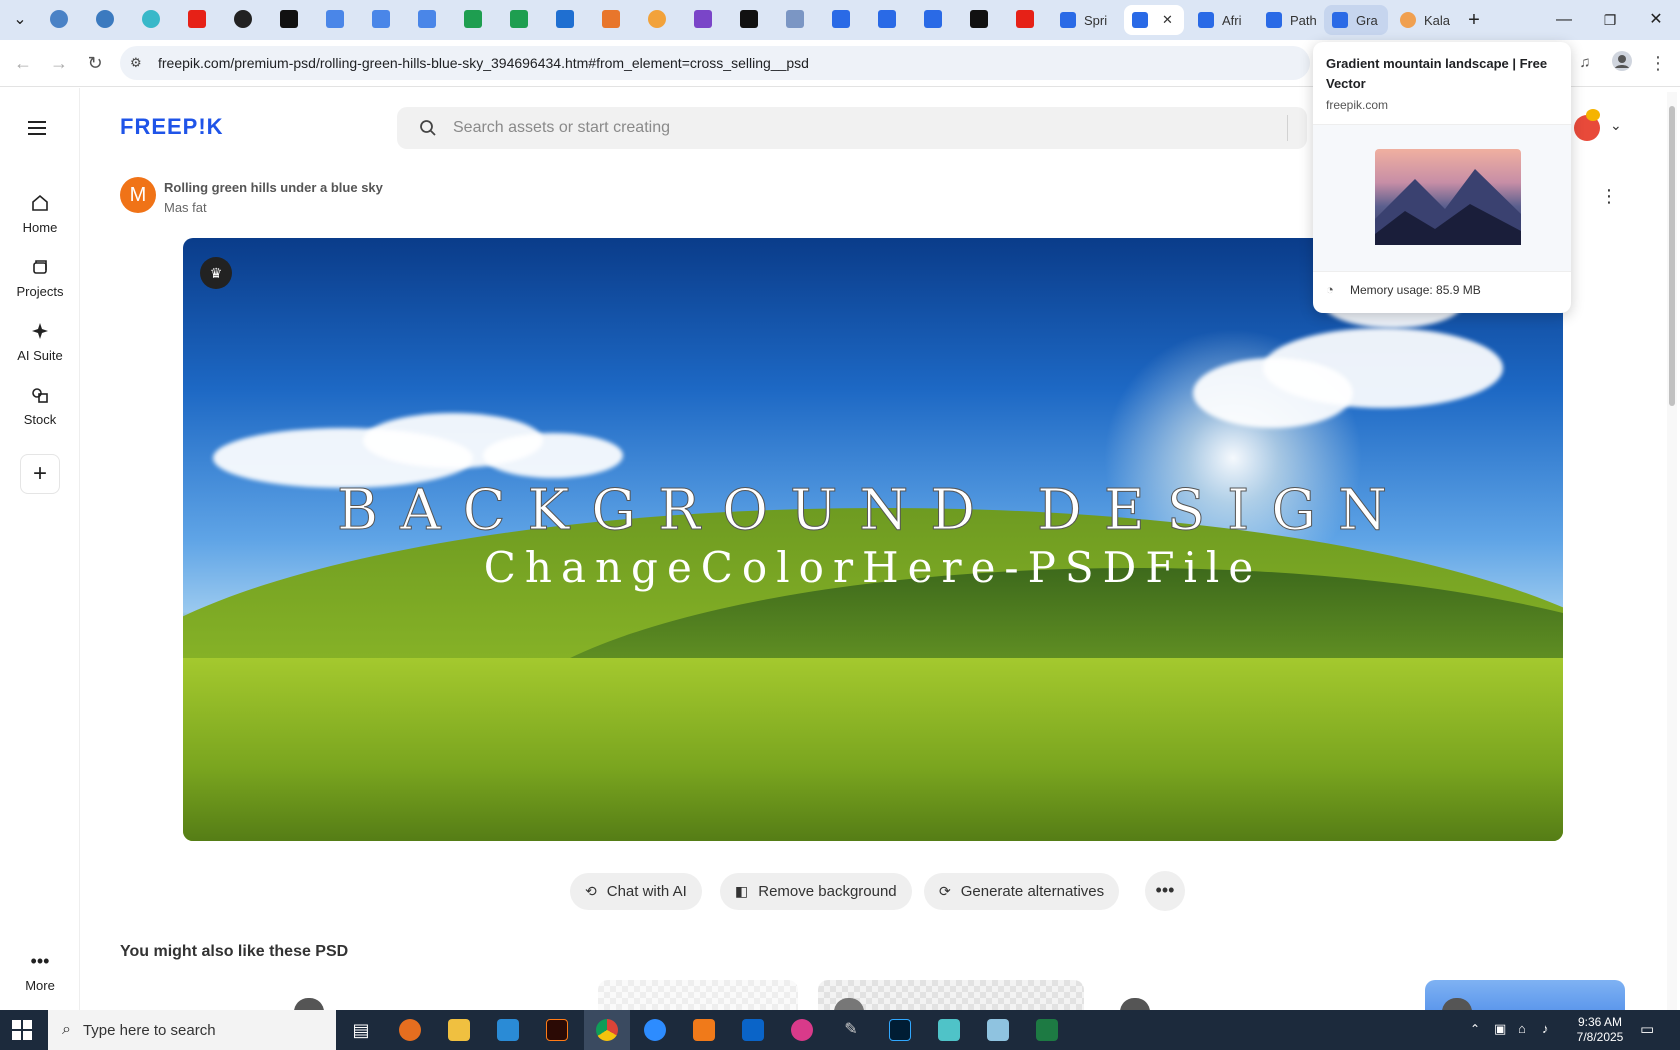 This screenshot has width=1680, height=1050. Describe the element at coordinates (95, 63) in the screenshot. I see `reload-icon: ↻` at that location.